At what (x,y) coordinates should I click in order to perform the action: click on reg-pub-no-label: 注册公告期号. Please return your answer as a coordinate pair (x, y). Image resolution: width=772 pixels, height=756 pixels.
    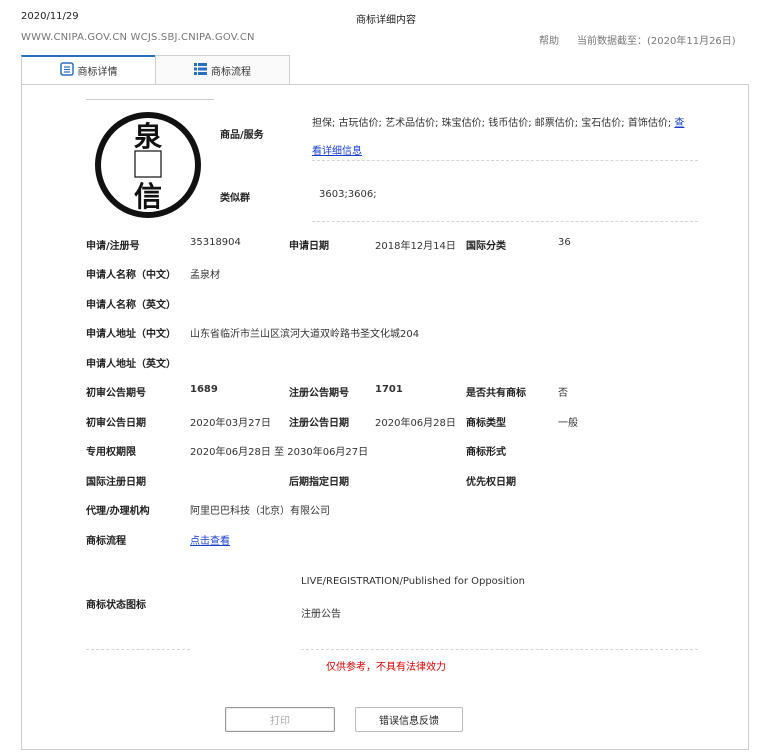
    Looking at the image, I should click on (319, 393).